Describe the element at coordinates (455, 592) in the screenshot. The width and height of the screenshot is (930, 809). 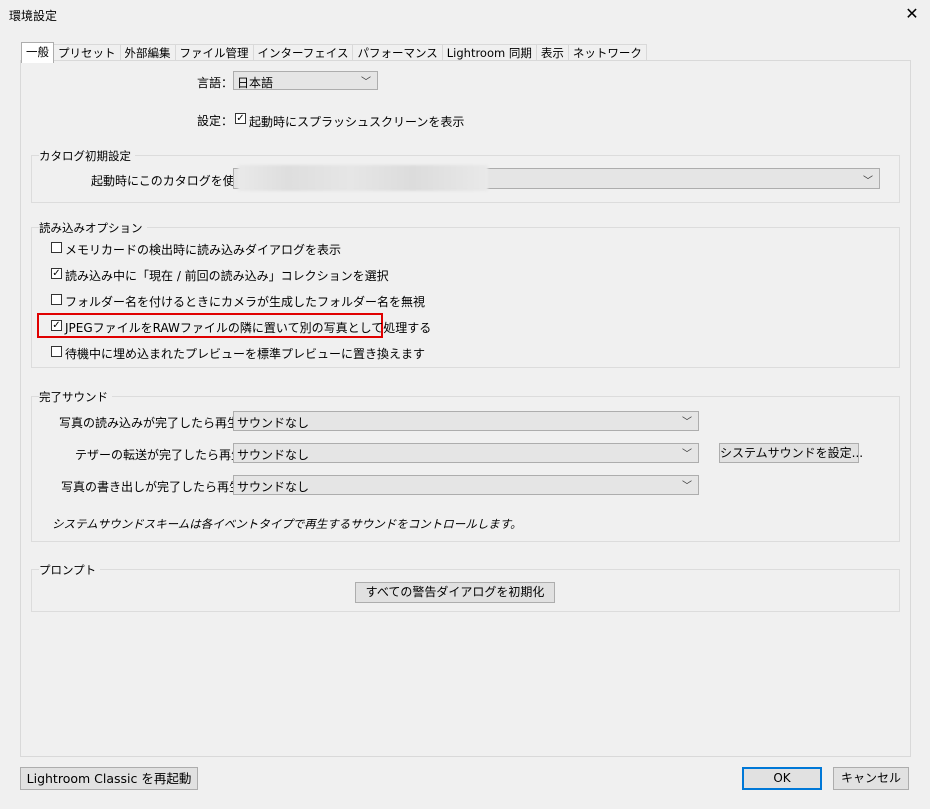
I see `reset-dialogs-button: すべての警告ダイアログを初期化` at that location.